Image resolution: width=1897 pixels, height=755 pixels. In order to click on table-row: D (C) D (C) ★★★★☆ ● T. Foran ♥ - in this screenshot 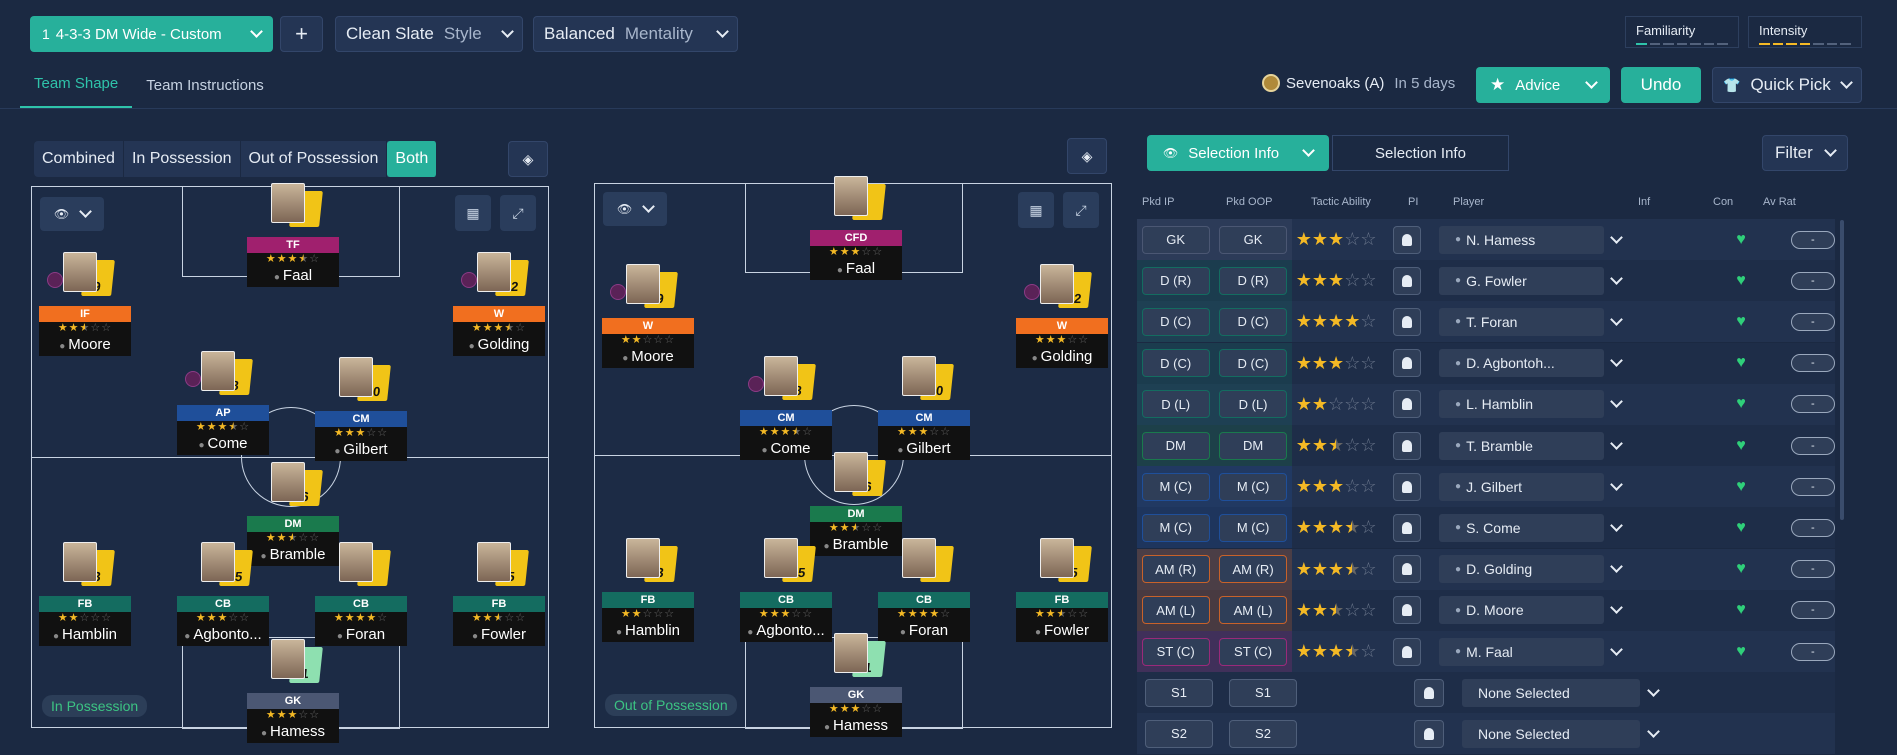, I will do `click(1486, 322)`.